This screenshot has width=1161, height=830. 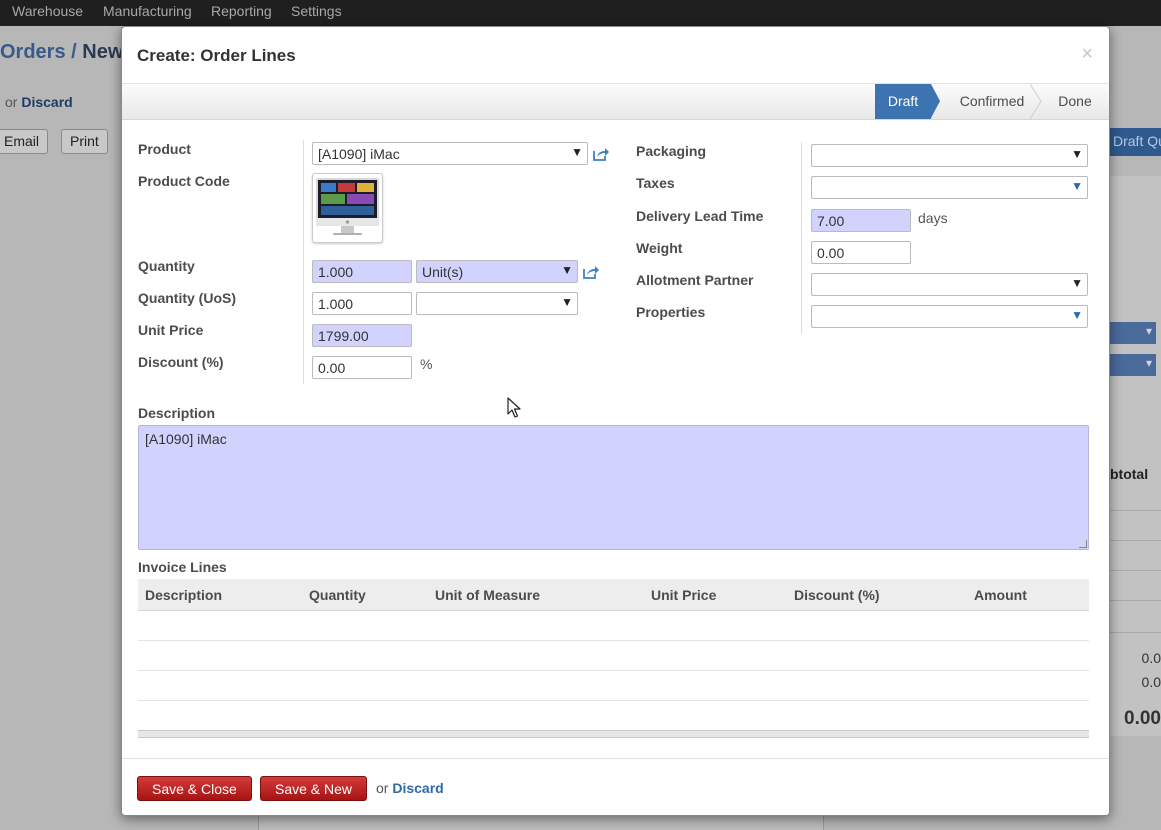 I want to click on status-step-confirmed: Confirmed, so click(x=992, y=101).